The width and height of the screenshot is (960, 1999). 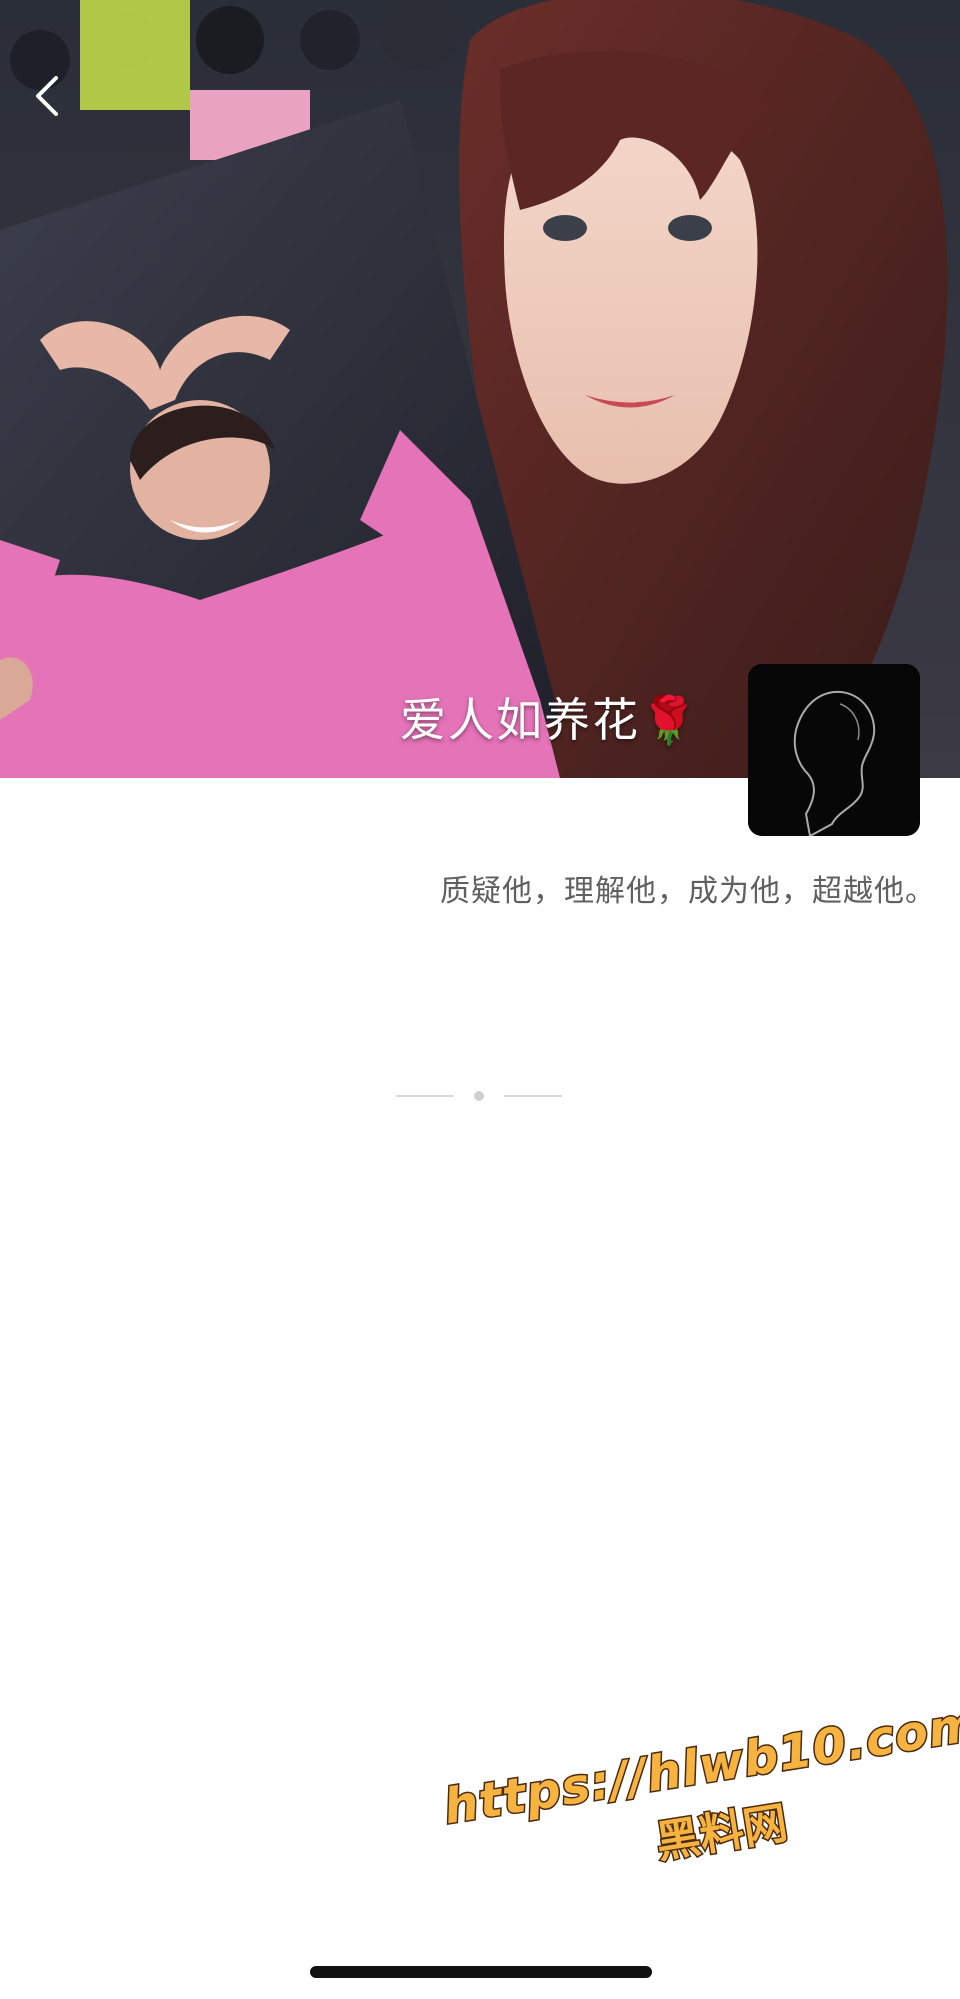 I want to click on cover-caption-text: 爱人如养花, so click(x=520, y=720).